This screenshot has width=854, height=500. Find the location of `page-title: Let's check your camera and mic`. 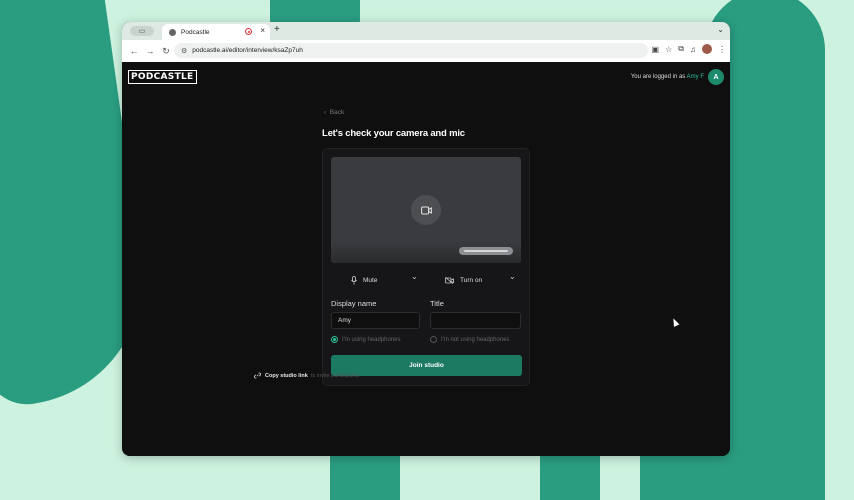

page-title: Let's check your camera and mic is located at coordinates (393, 133).